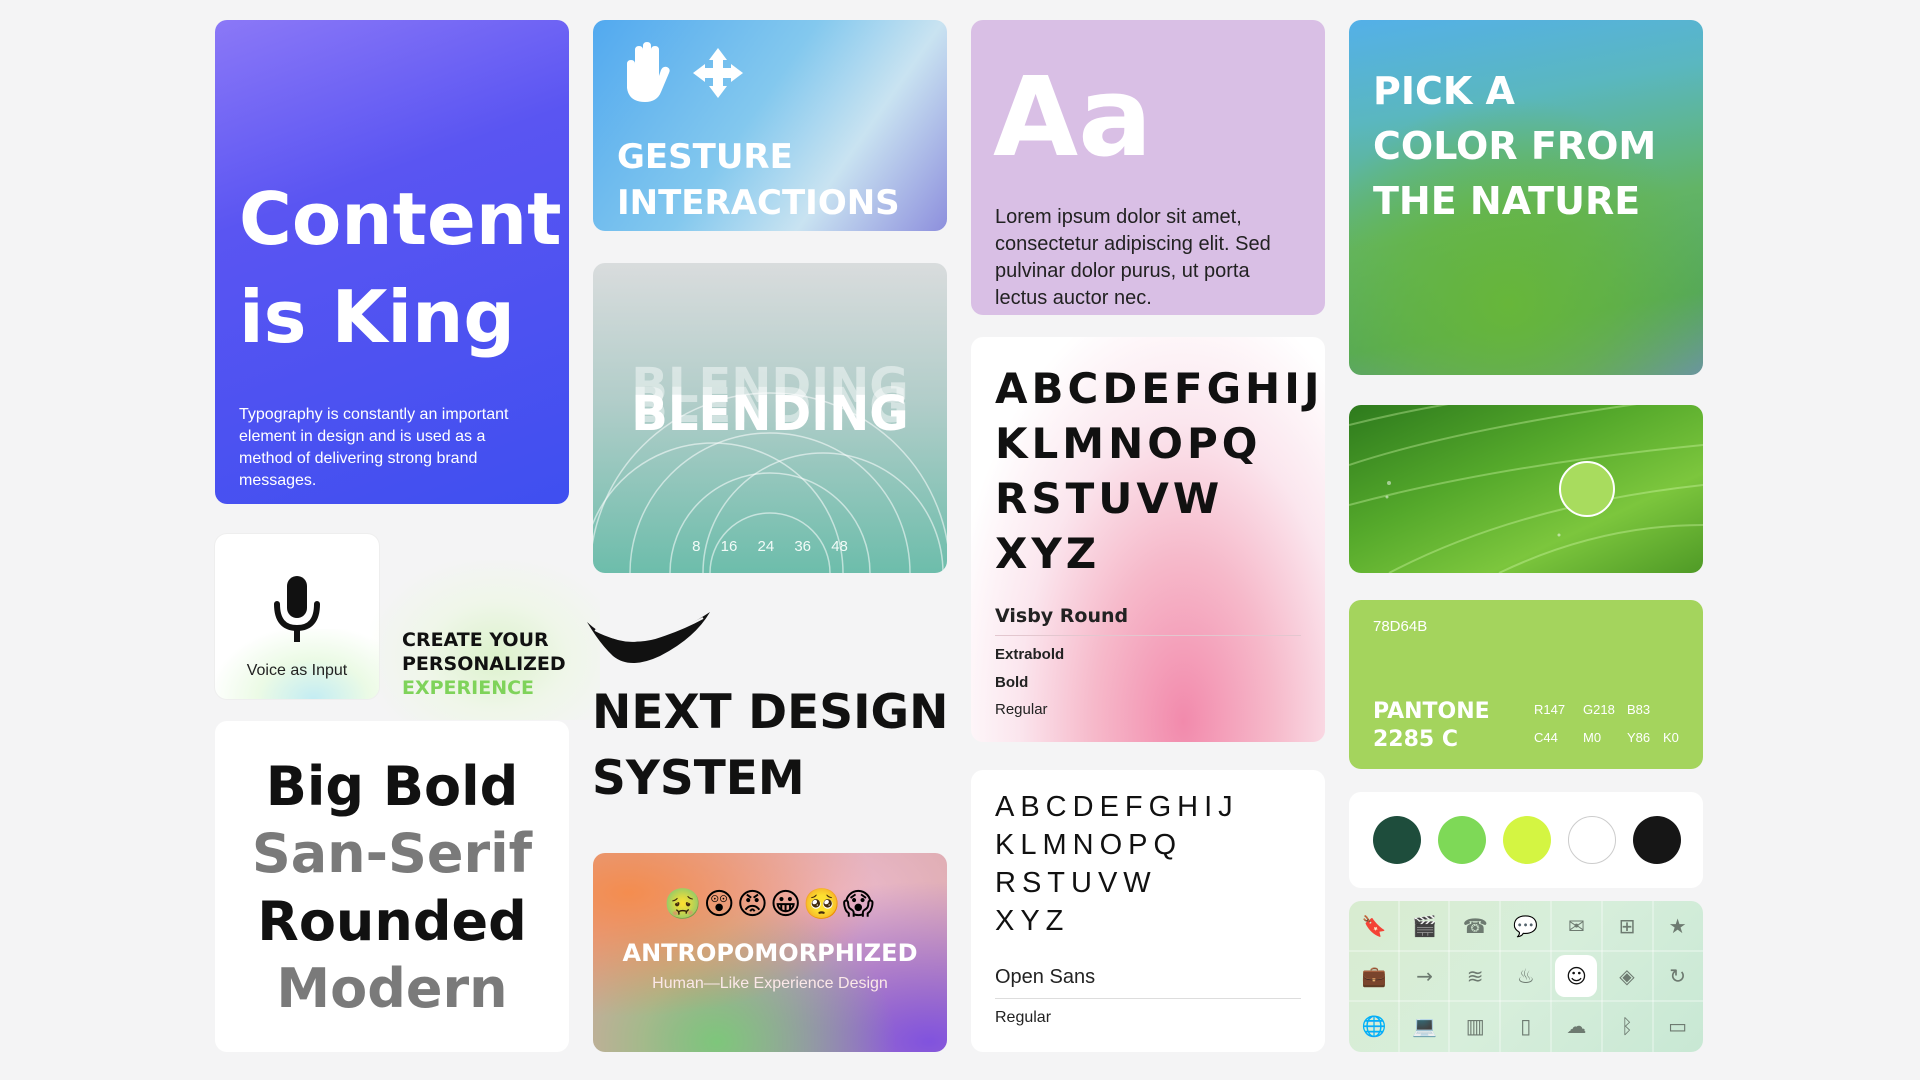 The height and width of the screenshot is (1080, 1920). I want to click on cmyk-value: C44, so click(1546, 737).